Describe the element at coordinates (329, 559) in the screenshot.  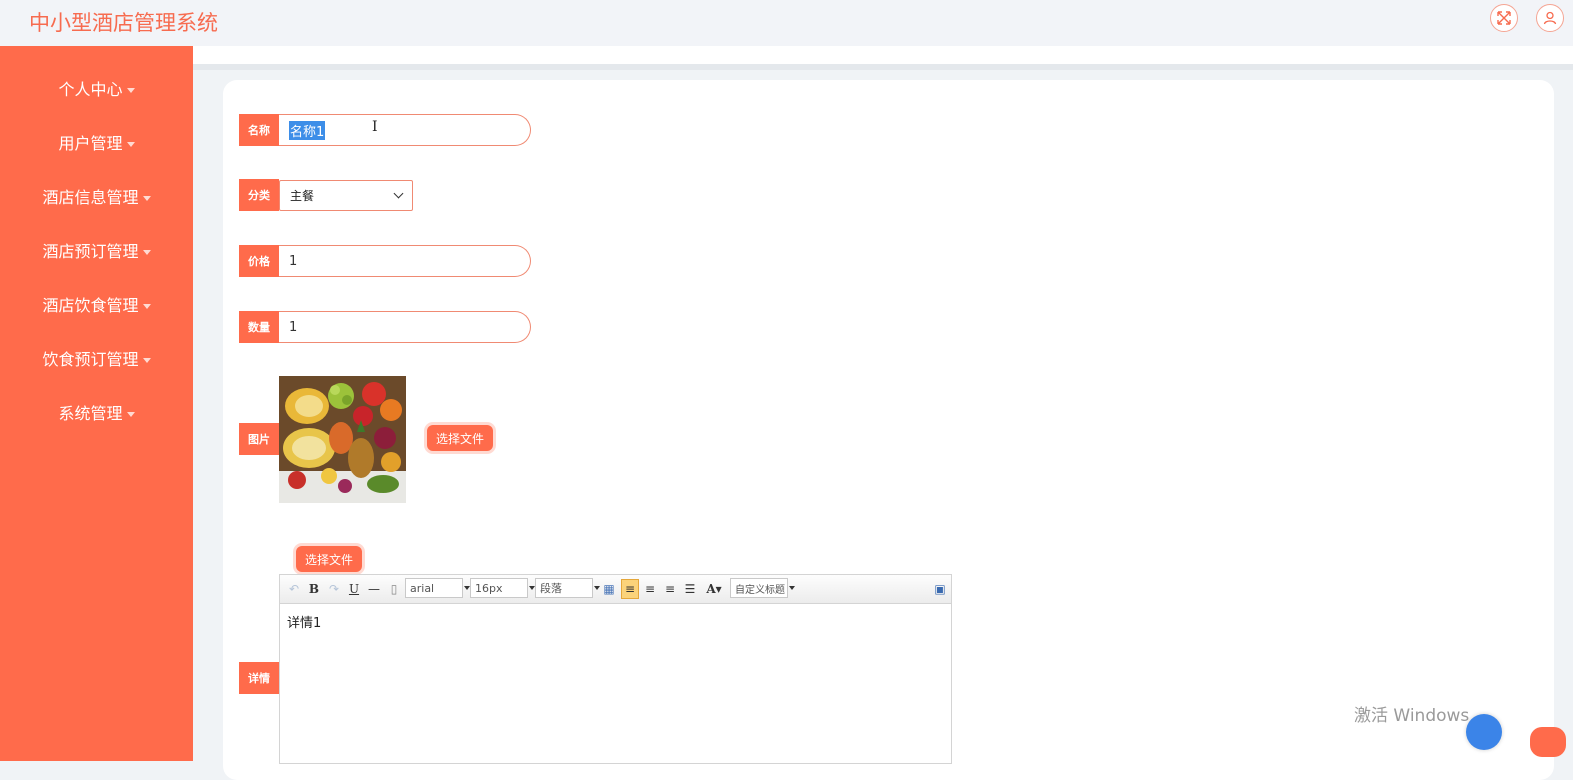
I see `detail-choose-file-button: 选择文件` at that location.